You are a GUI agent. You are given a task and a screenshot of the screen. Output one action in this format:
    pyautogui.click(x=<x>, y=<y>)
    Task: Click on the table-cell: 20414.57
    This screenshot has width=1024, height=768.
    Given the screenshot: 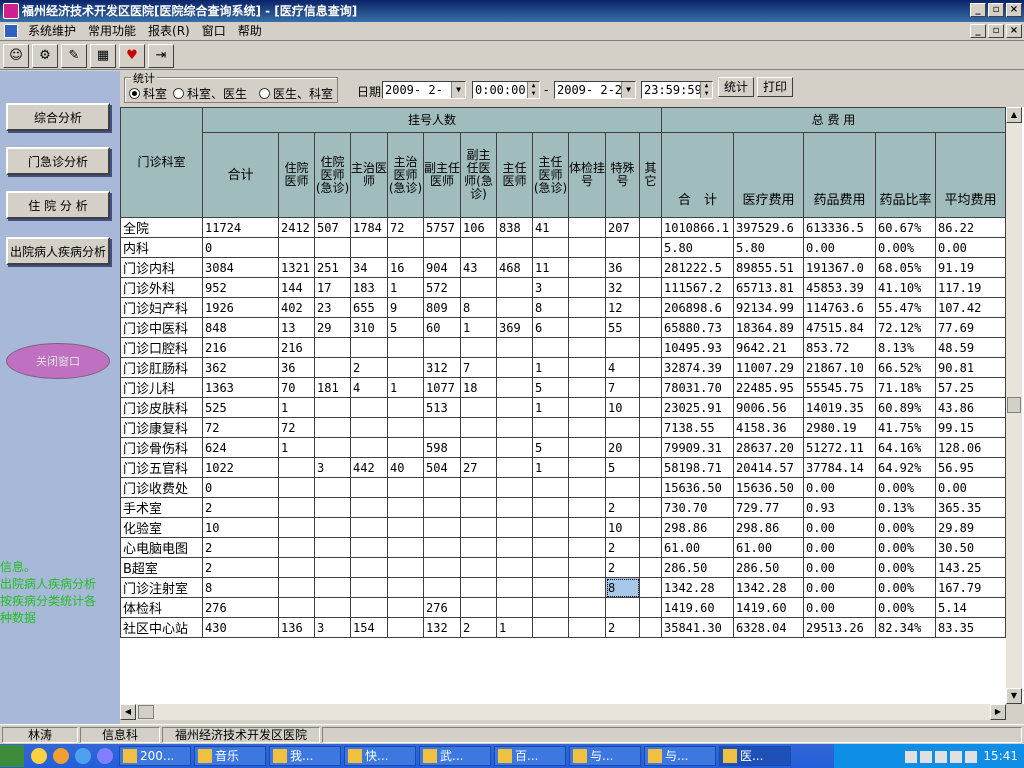 What is the action you would take?
    pyautogui.click(x=768, y=467)
    